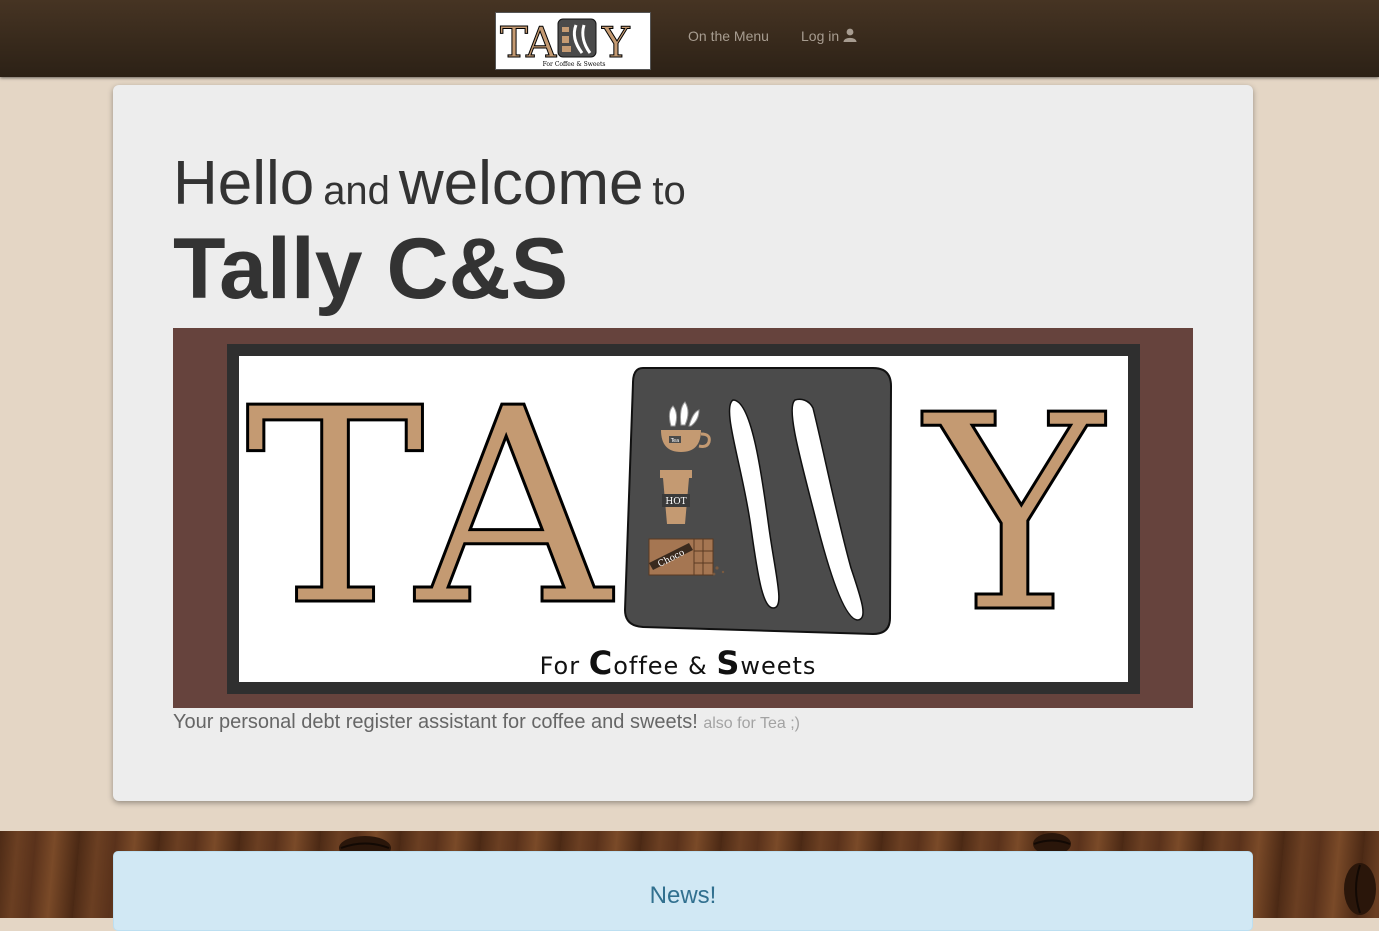 The width and height of the screenshot is (1379, 931). Describe the element at coordinates (1360, 889) in the screenshot. I see `coffee-bean-icon` at that location.